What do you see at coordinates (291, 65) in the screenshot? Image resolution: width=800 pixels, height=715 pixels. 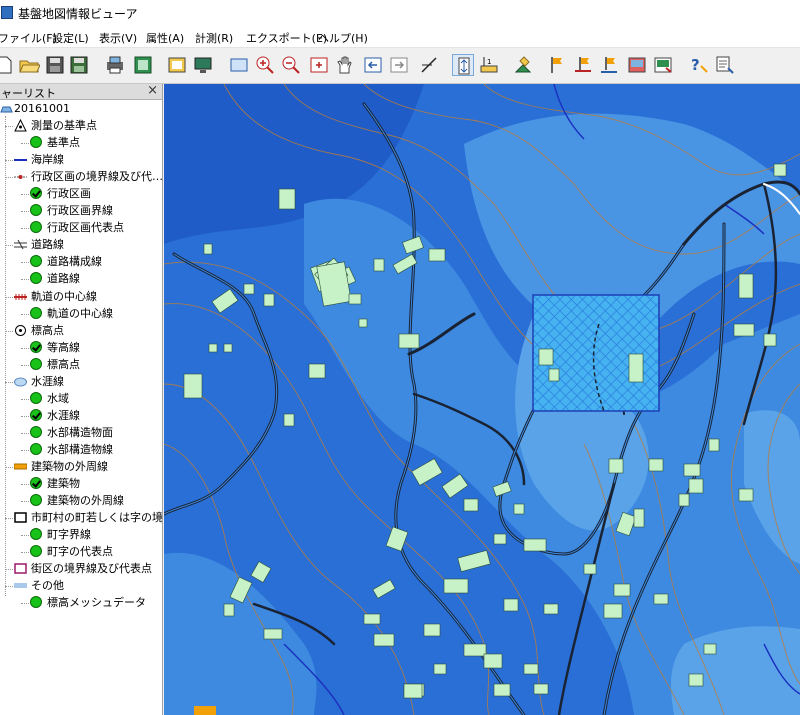 I see `zoom-out-icon` at bounding box center [291, 65].